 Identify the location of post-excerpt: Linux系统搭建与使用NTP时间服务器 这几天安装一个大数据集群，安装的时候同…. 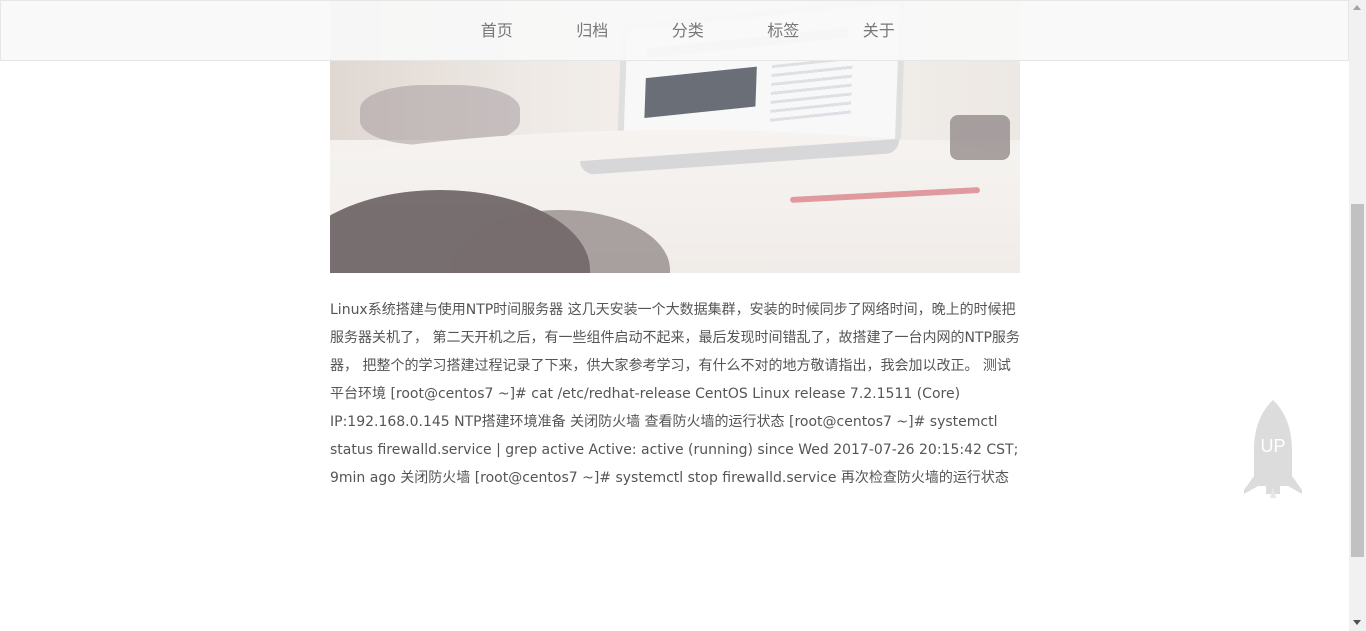
(675, 394).